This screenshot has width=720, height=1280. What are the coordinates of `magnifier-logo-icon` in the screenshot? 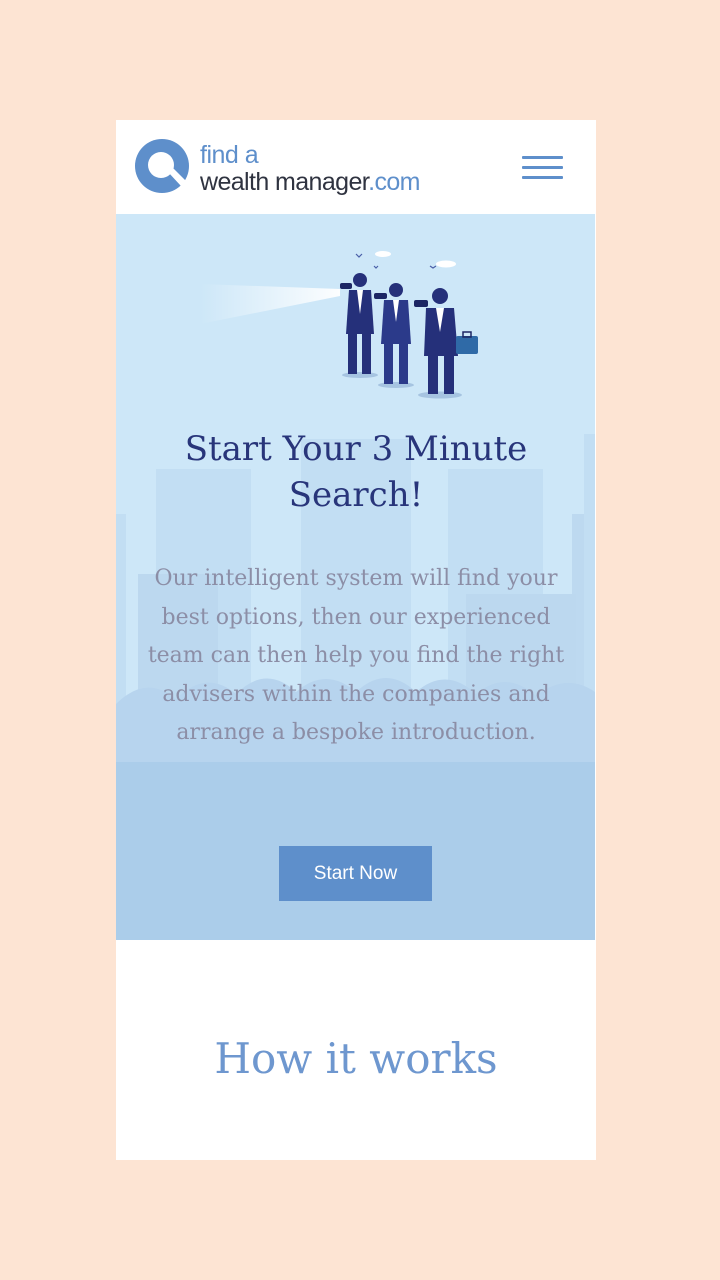 It's located at (162, 166).